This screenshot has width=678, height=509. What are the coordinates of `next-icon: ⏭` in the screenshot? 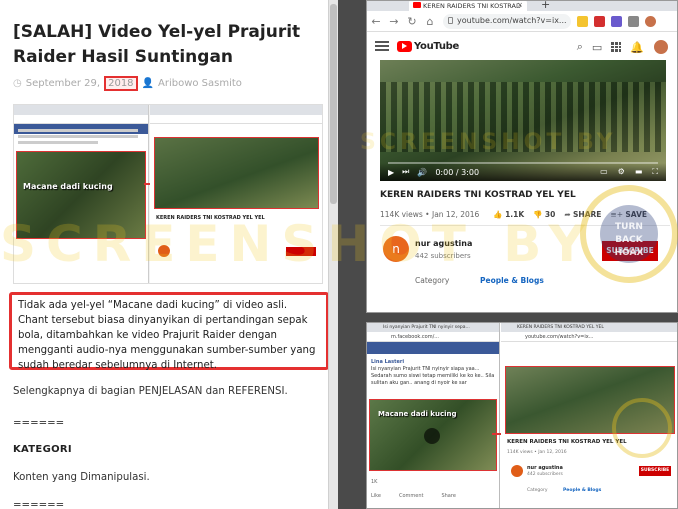 It's located at (405, 172).